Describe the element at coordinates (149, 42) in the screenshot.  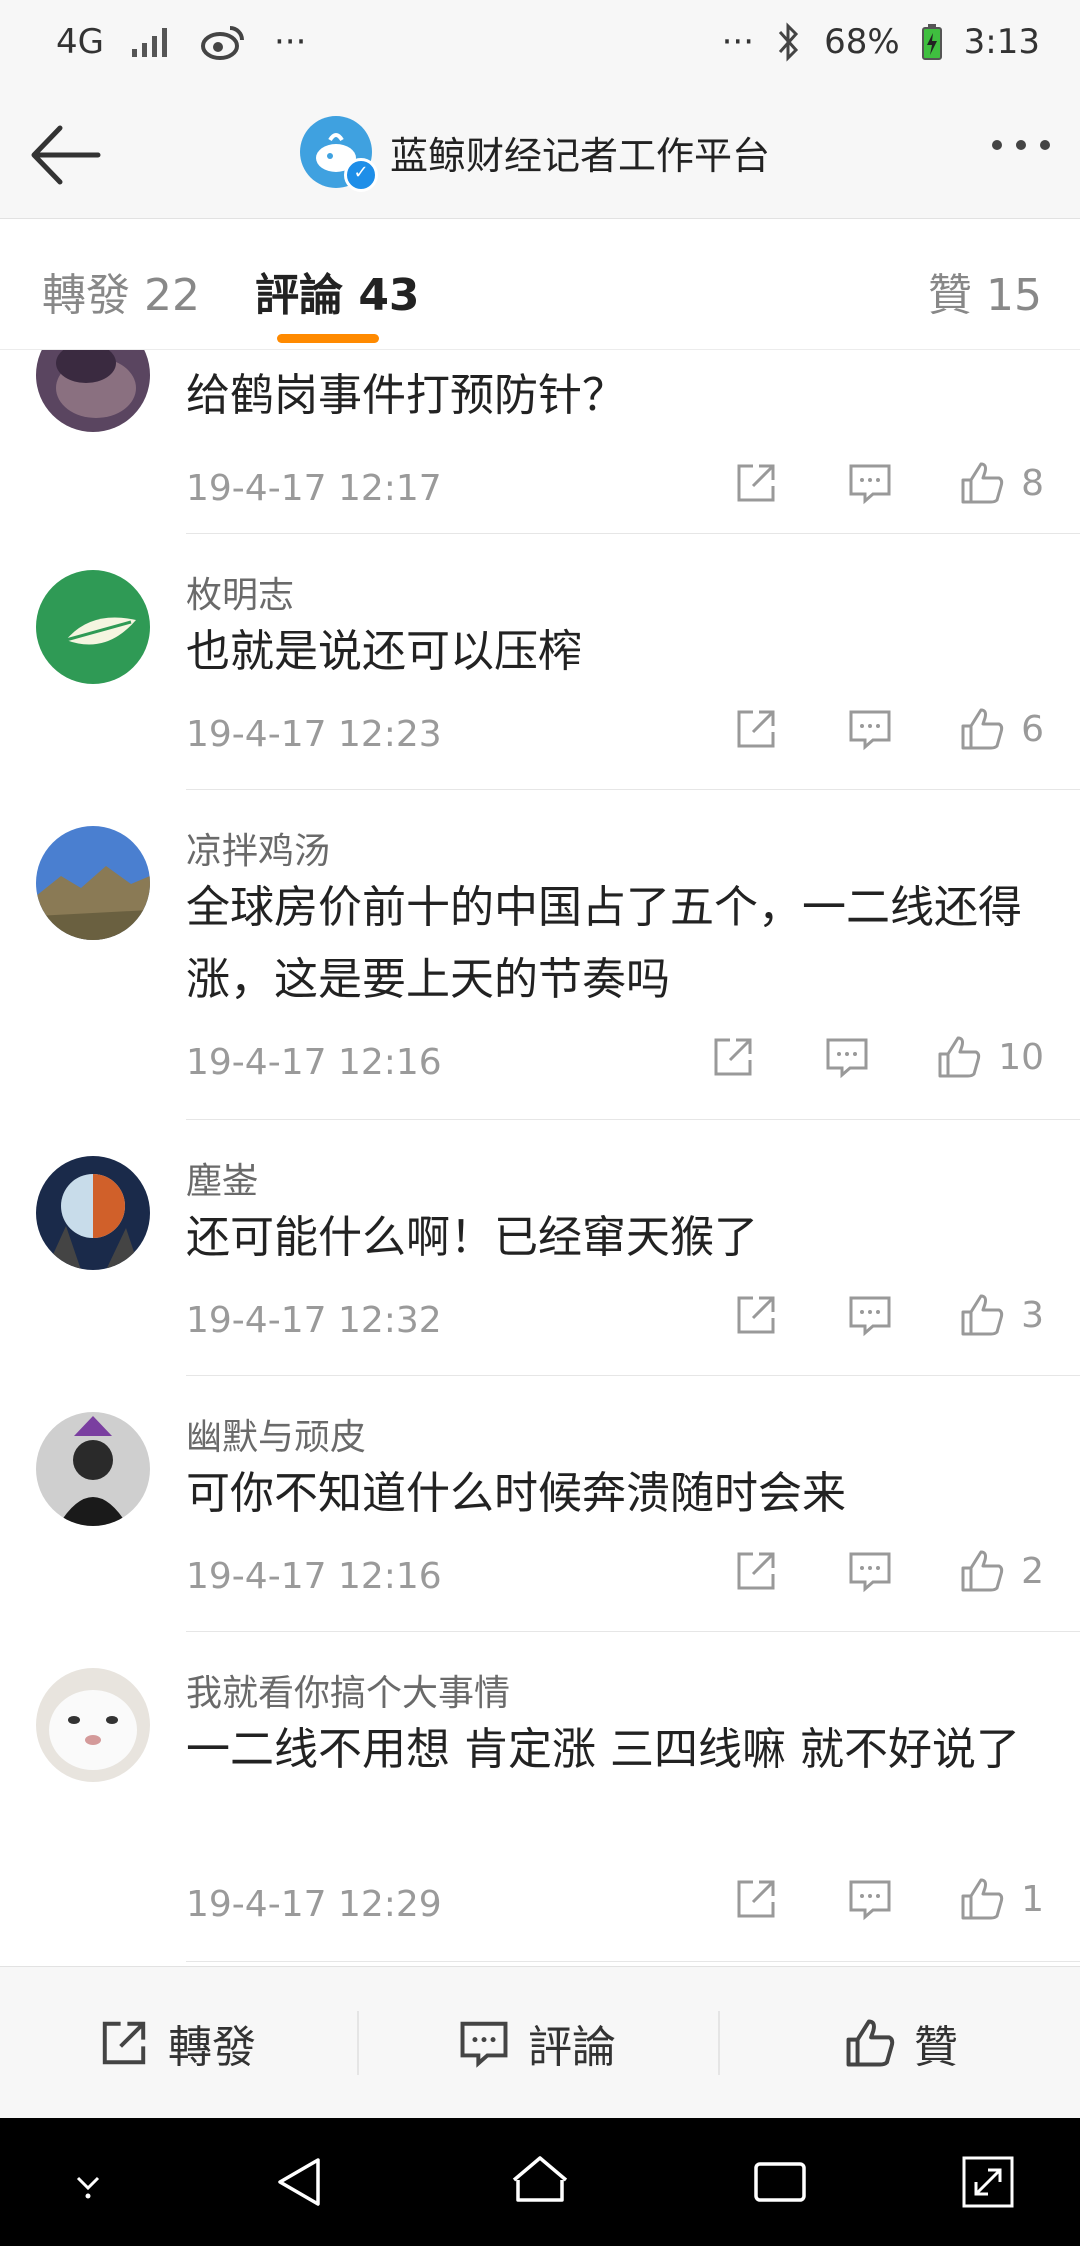
I see `signal-icon` at that location.